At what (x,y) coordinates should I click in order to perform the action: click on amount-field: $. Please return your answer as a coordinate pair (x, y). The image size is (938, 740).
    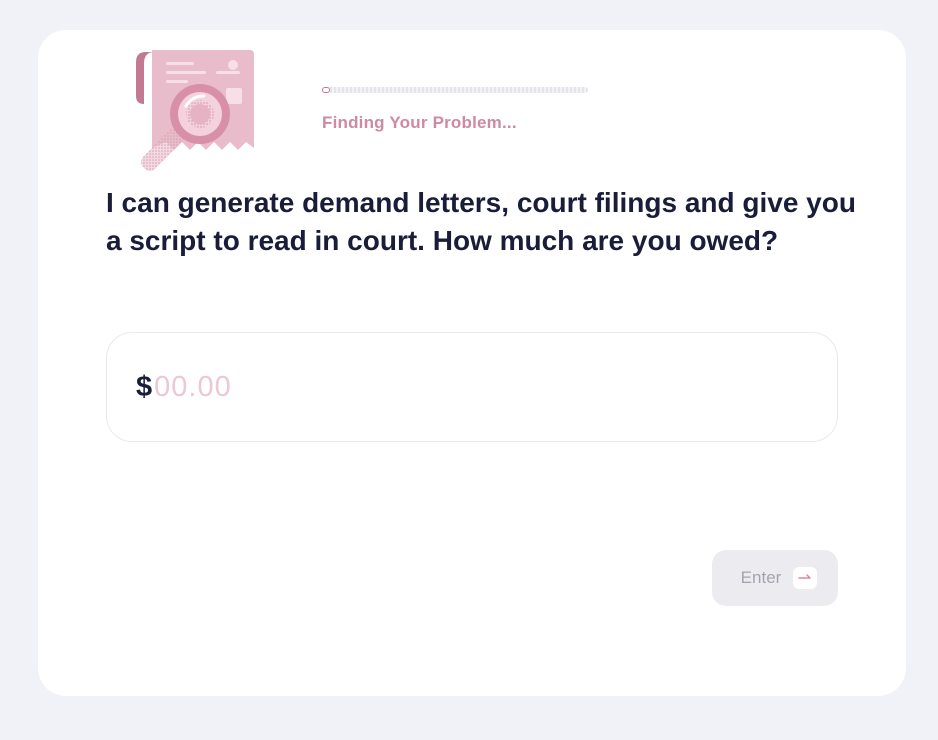
    Looking at the image, I should click on (472, 387).